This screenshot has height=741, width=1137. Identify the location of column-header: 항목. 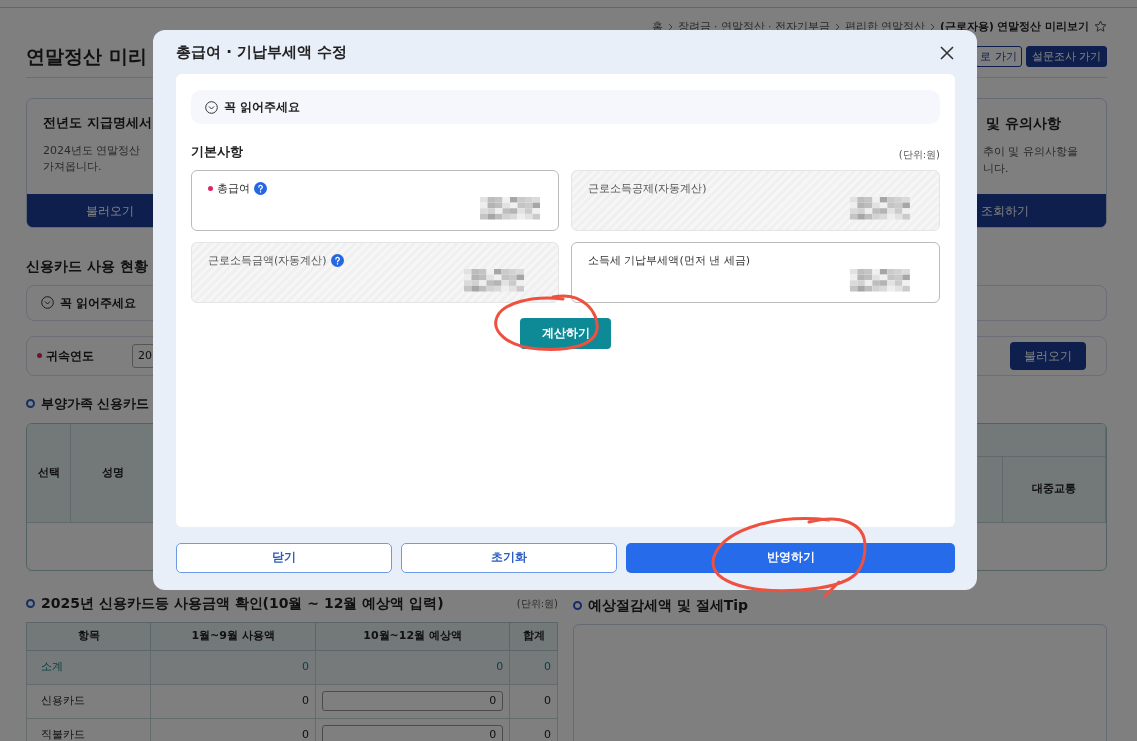
(88, 636).